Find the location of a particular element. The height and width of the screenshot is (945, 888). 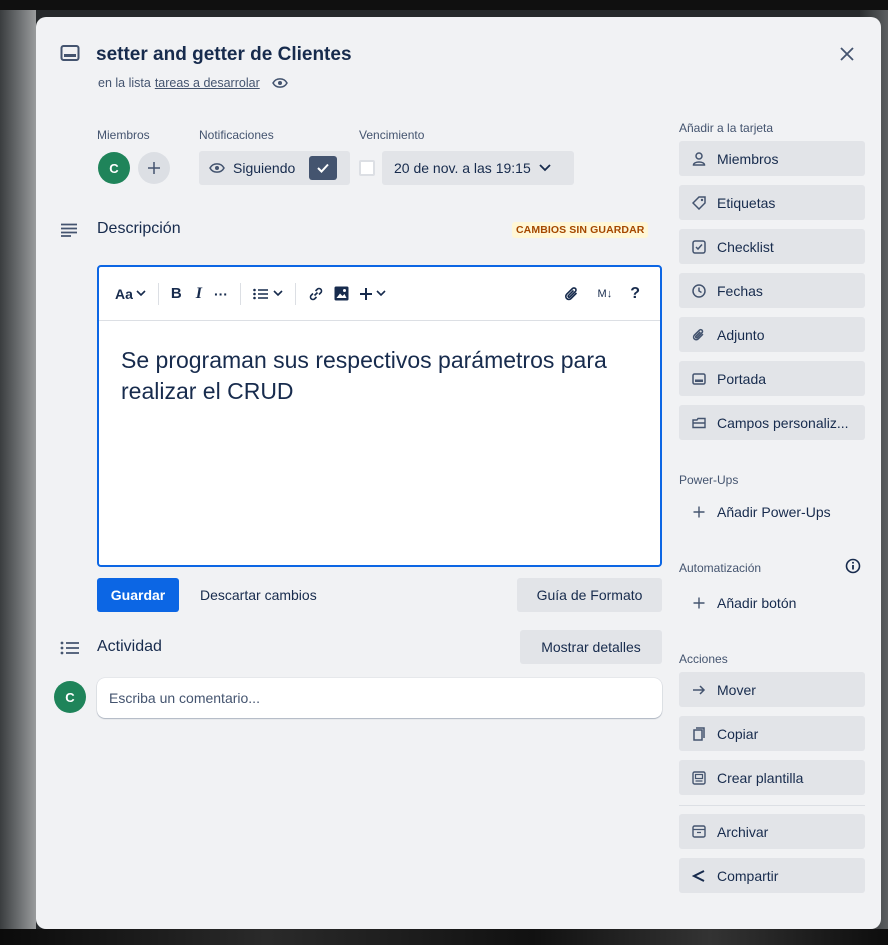

archive-label: Archivar is located at coordinates (743, 831).